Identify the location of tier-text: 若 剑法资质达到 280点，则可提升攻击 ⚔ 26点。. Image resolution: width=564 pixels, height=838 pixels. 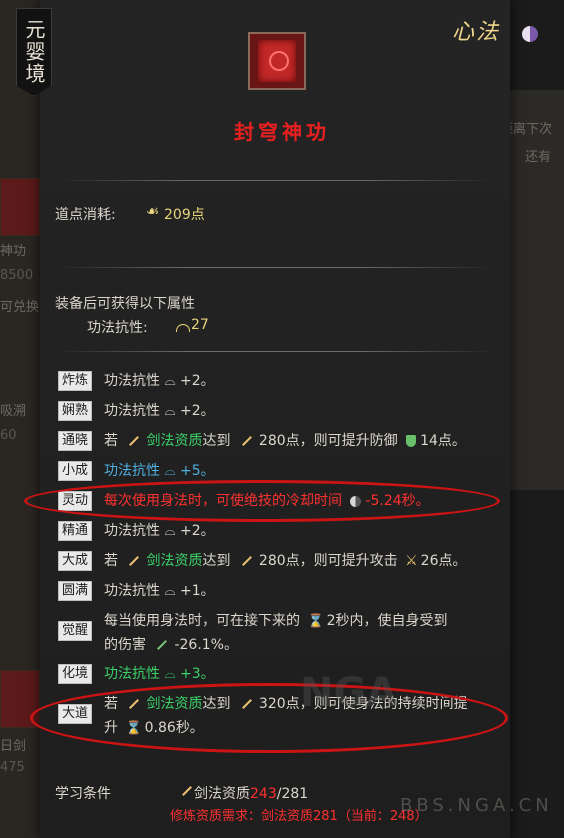
(304, 561).